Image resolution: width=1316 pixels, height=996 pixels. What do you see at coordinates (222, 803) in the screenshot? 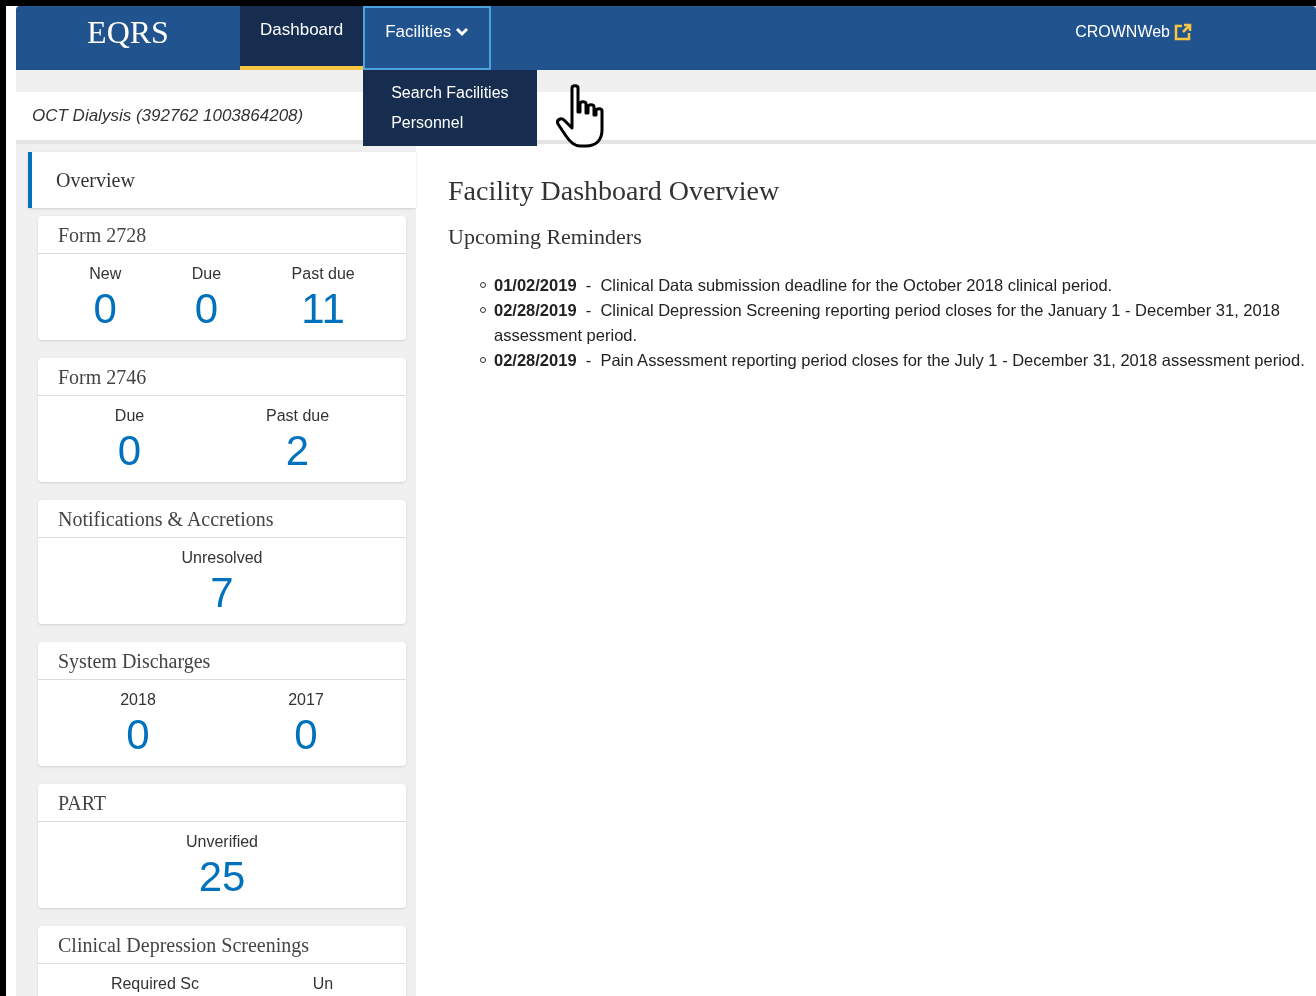
I see `card-title: PART` at bounding box center [222, 803].